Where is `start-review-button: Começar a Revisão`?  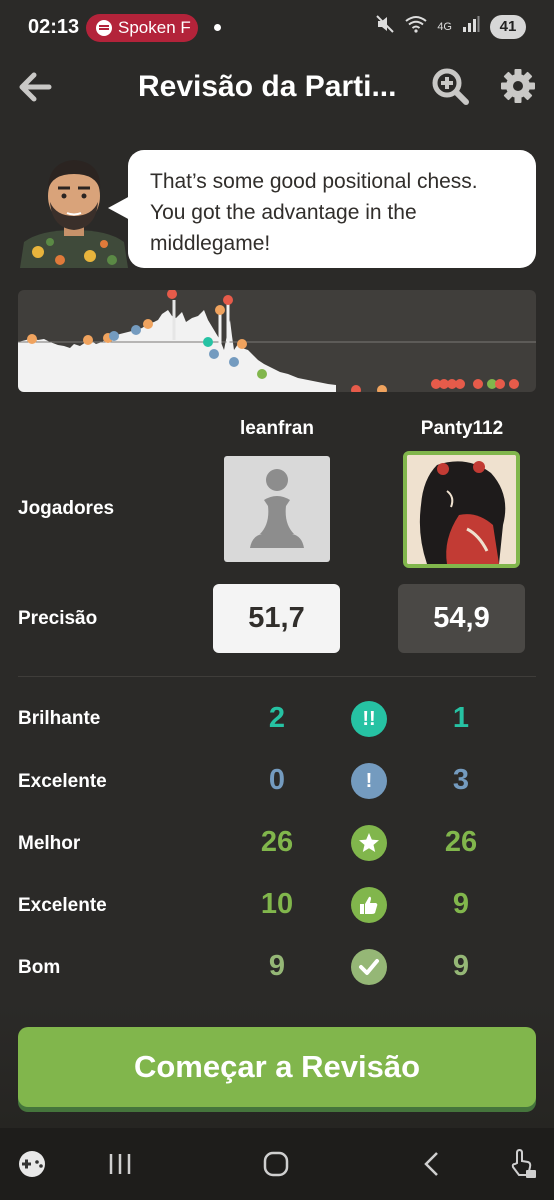
start-review-button: Começar a Revisão is located at coordinates (277, 1067).